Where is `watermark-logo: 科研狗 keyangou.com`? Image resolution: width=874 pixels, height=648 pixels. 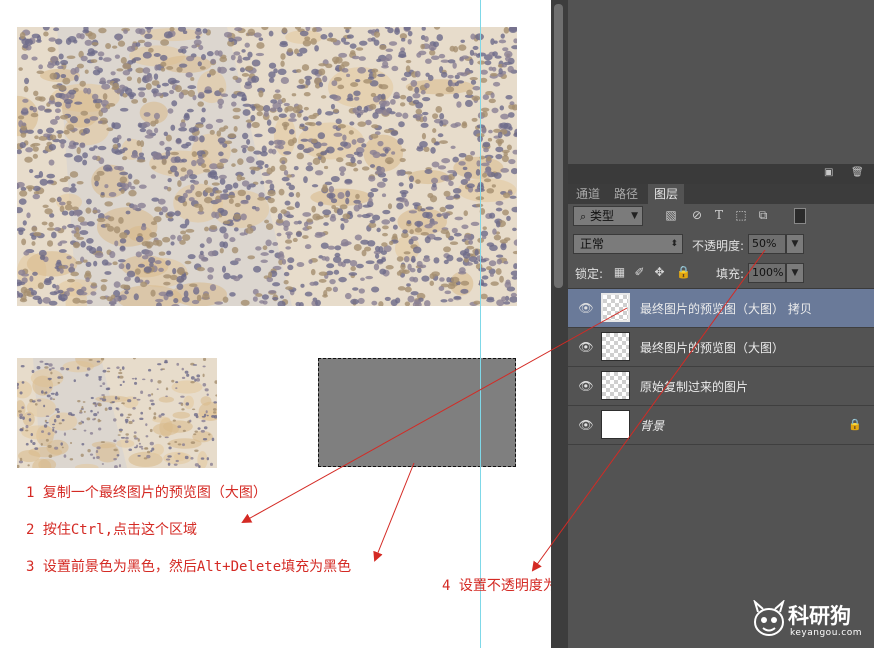
watermark-logo: 科研狗 keyangou.com is located at coordinates (809, 620).